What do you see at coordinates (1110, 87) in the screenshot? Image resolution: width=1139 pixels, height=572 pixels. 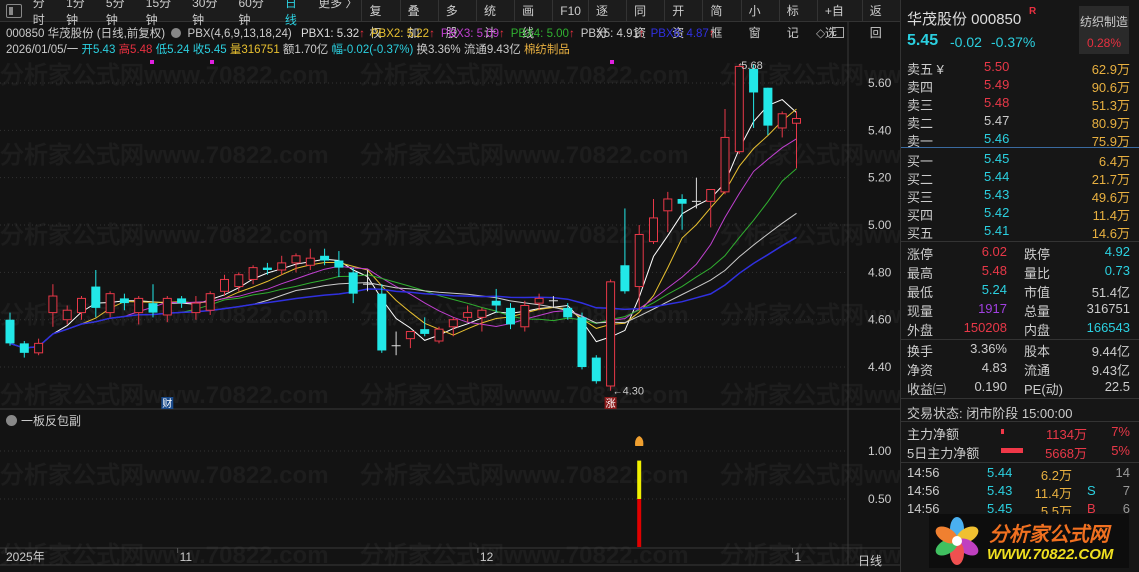 I see `level-volume: 90.6万` at bounding box center [1110, 87].